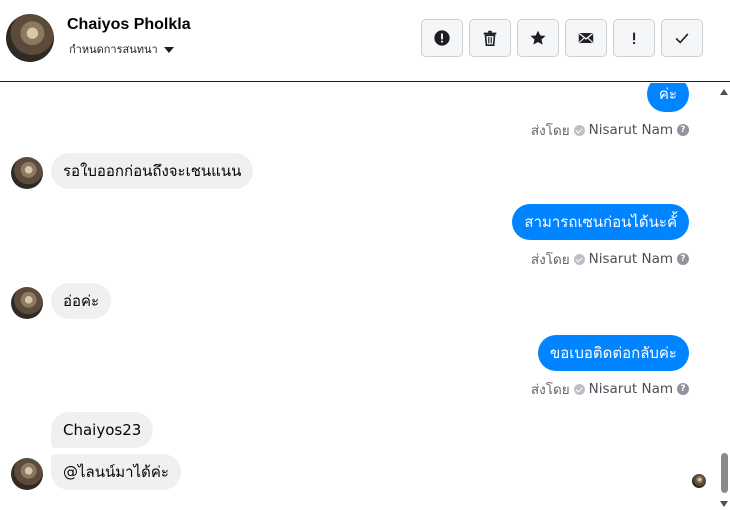 This screenshot has width=730, height=510. What do you see at coordinates (724, 296) in the screenshot?
I see `scrollbar` at bounding box center [724, 296].